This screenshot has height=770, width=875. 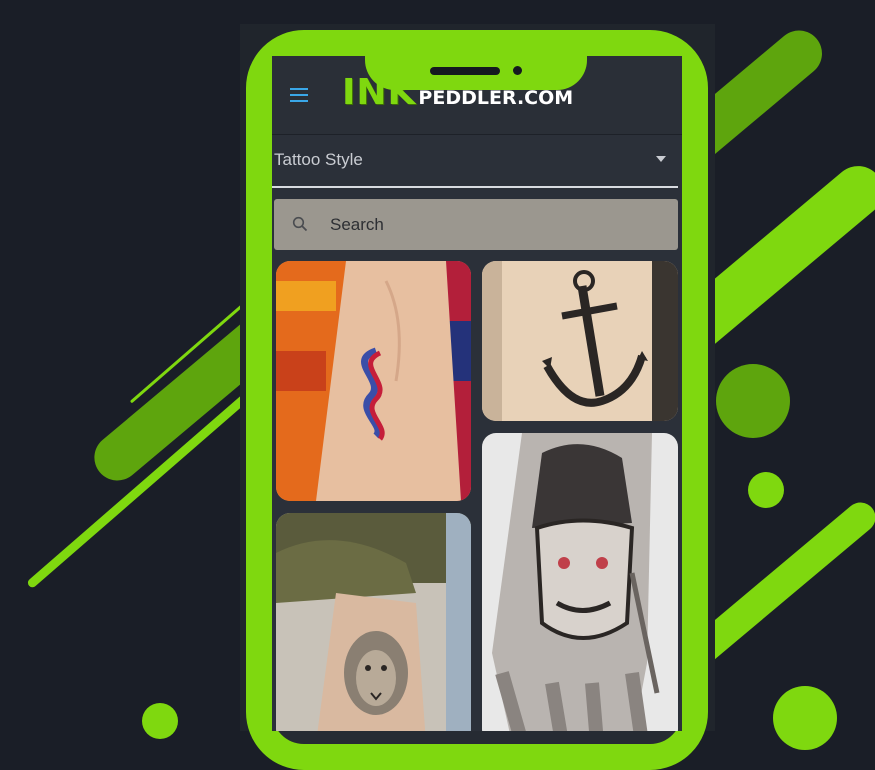 What do you see at coordinates (318, 159) in the screenshot?
I see `tattoo-style-label: Tattoo Style` at bounding box center [318, 159].